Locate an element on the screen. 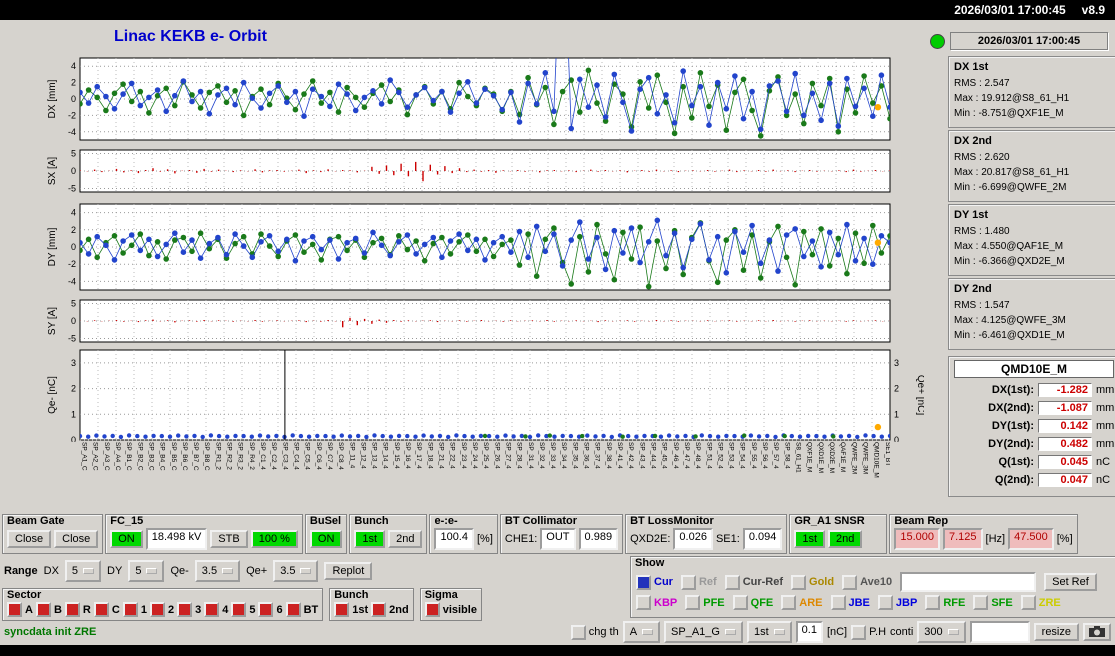 The image size is (1115, 656). sector-1-toggle: 1 is located at coordinates (134, 609).